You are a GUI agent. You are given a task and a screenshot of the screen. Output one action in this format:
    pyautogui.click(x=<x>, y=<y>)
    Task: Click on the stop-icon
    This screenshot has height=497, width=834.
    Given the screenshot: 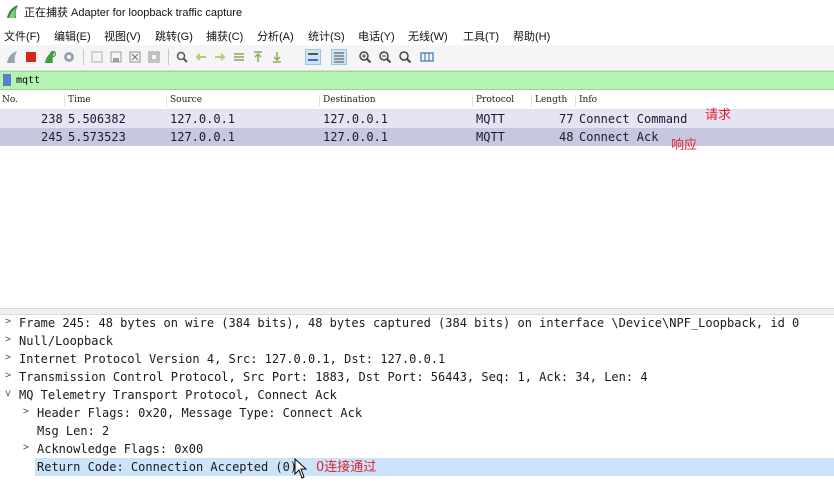 What is the action you would take?
    pyautogui.click(x=31, y=57)
    